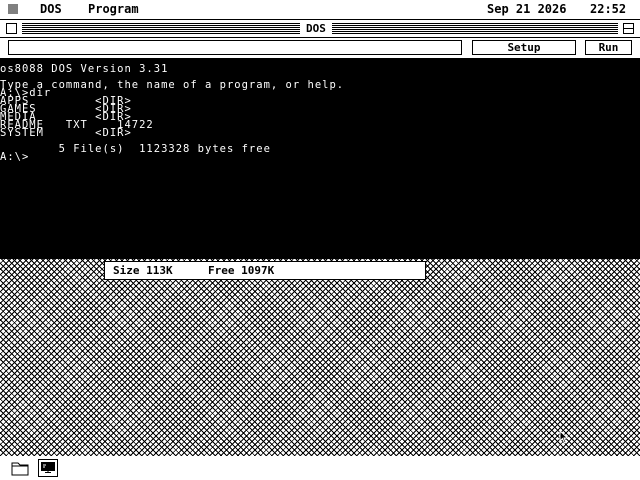 The height and width of the screenshot is (480, 640). I want to click on disk-size-label: Size 113K, so click(143, 270).